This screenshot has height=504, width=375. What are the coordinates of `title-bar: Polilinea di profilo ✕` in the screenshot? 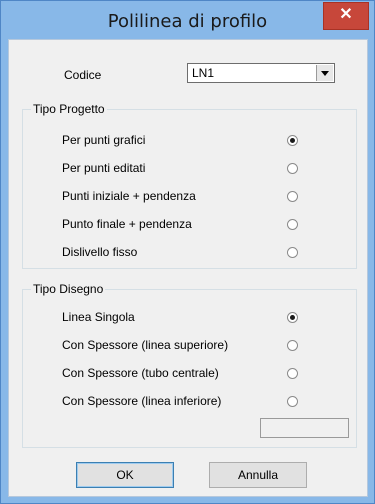 It's located at (187, 20).